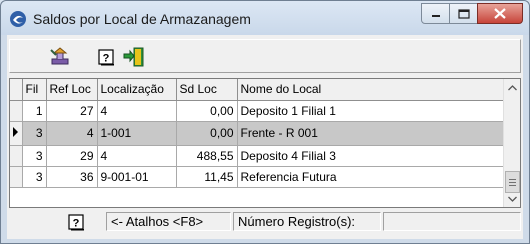 The height and width of the screenshot is (244, 530). What do you see at coordinates (452, 221) in the screenshot?
I see `record-count-value` at bounding box center [452, 221].